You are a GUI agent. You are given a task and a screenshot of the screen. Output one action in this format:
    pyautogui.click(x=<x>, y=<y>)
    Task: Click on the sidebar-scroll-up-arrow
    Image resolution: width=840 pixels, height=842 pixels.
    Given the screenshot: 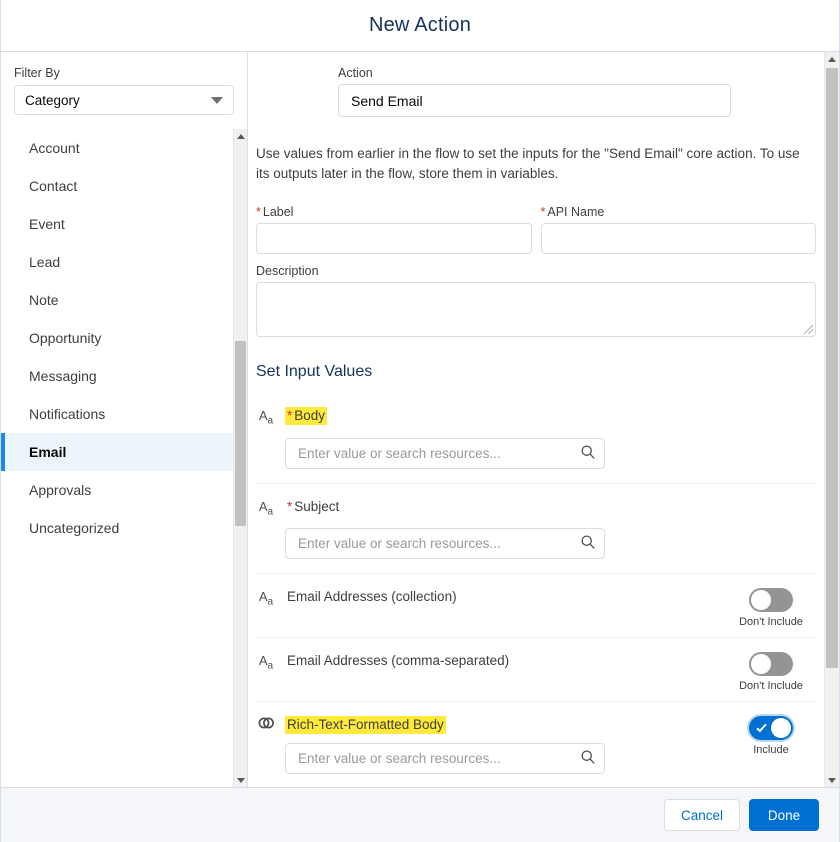 What is the action you would take?
    pyautogui.click(x=240, y=136)
    